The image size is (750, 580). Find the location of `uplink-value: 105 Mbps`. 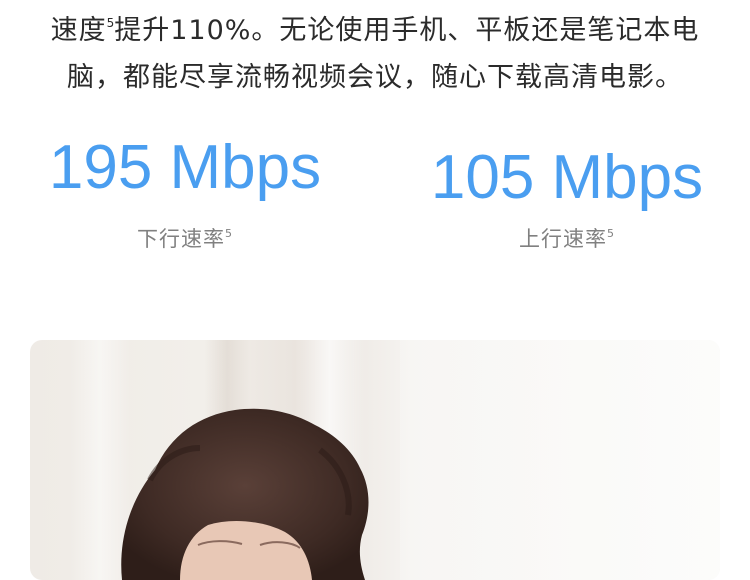

uplink-value: 105 Mbps is located at coordinates (567, 177).